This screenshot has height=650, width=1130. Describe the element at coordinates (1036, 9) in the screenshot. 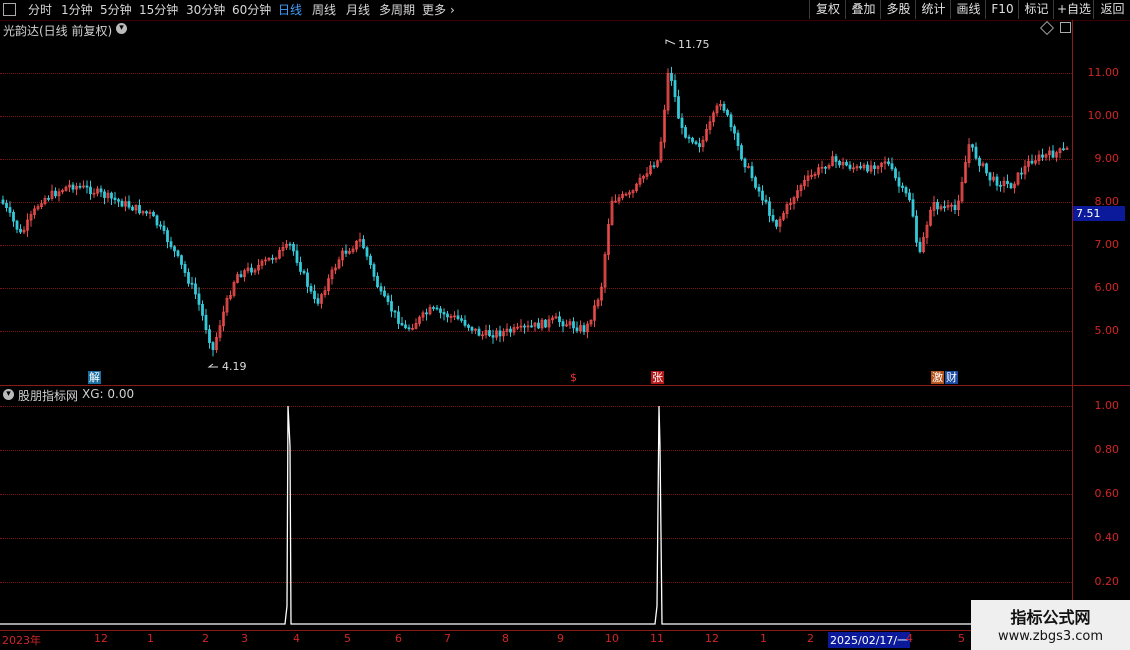

I see `mark-button: 标记` at that location.